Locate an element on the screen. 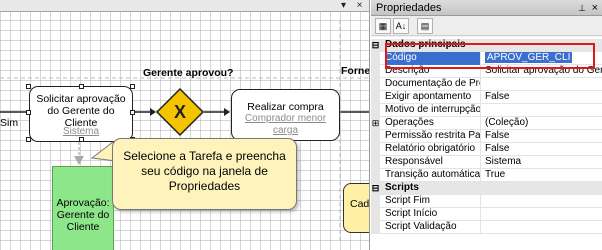 The width and height of the screenshot is (602, 250). flow-label-sim: Sim is located at coordinates (9, 123).